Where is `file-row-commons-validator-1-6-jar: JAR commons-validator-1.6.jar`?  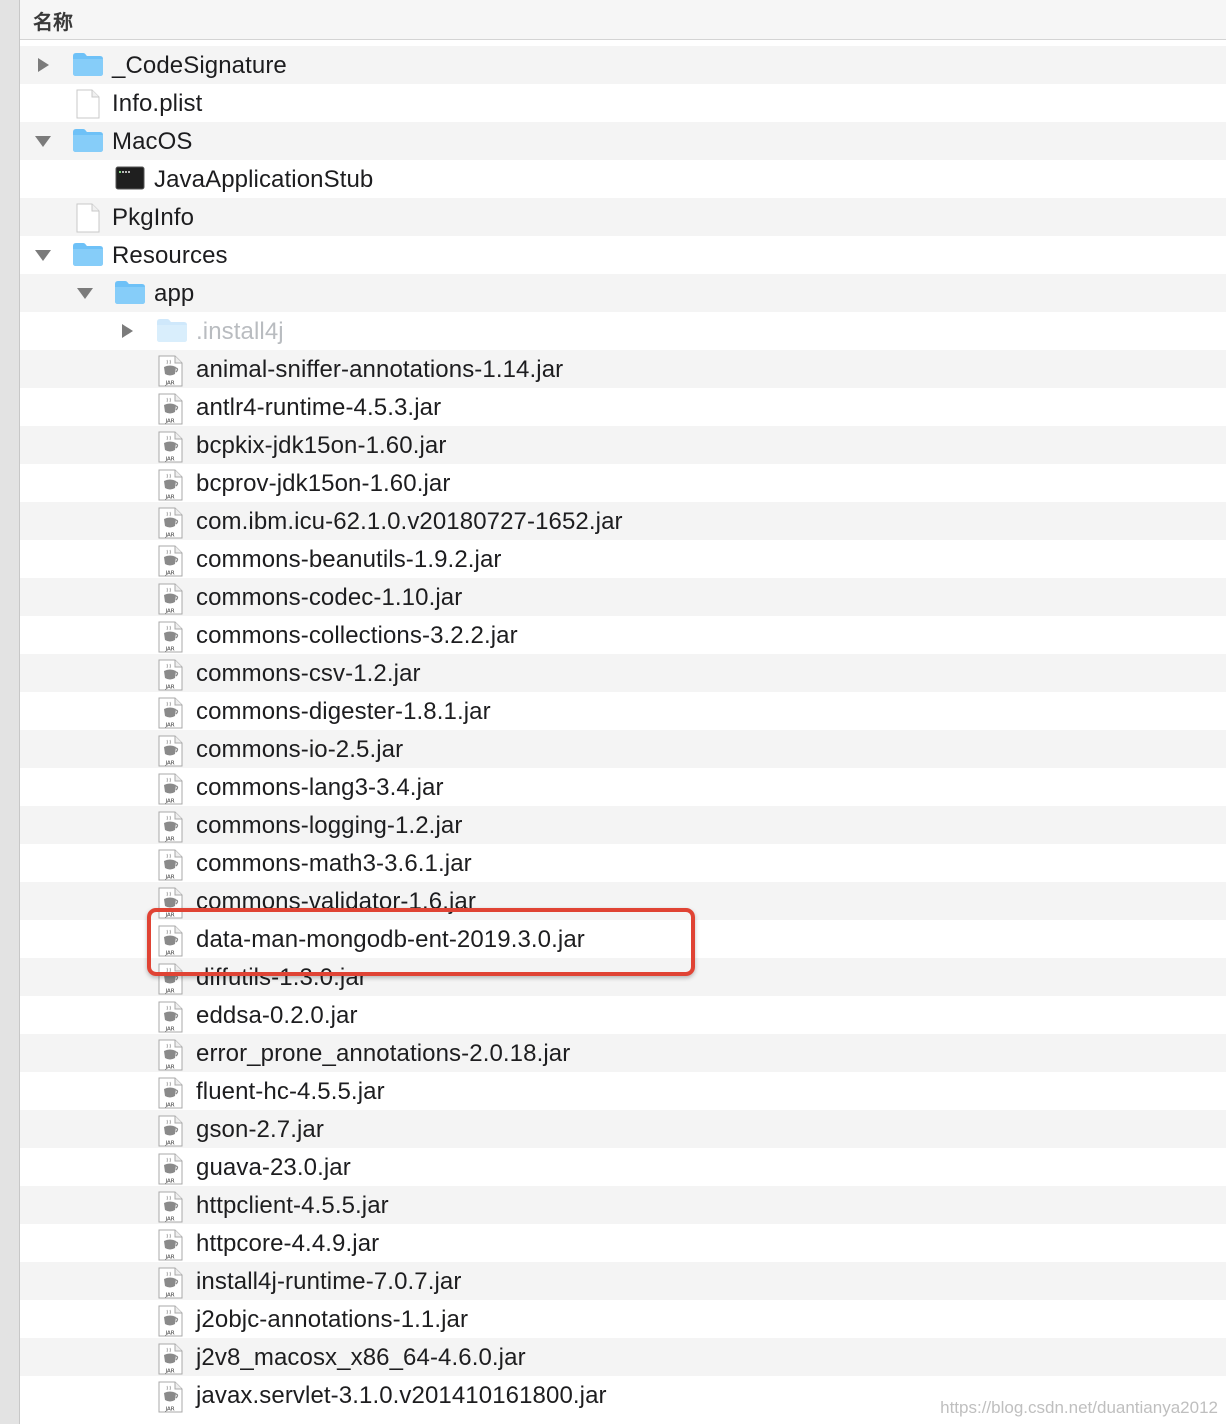 file-row-commons-validator-1-6-jar: JAR commons-validator-1.6.jar is located at coordinates (623, 901).